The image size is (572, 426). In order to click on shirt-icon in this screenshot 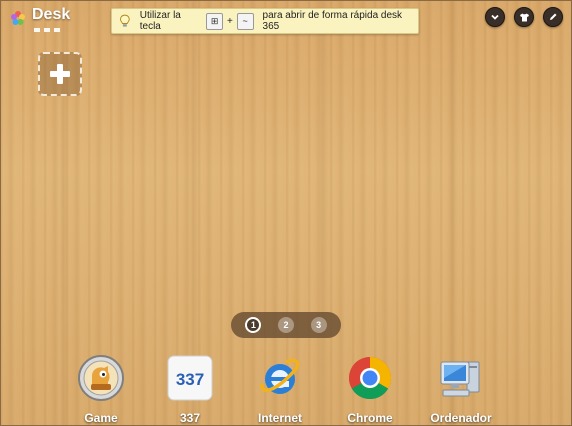, I will do `click(524, 17)`.